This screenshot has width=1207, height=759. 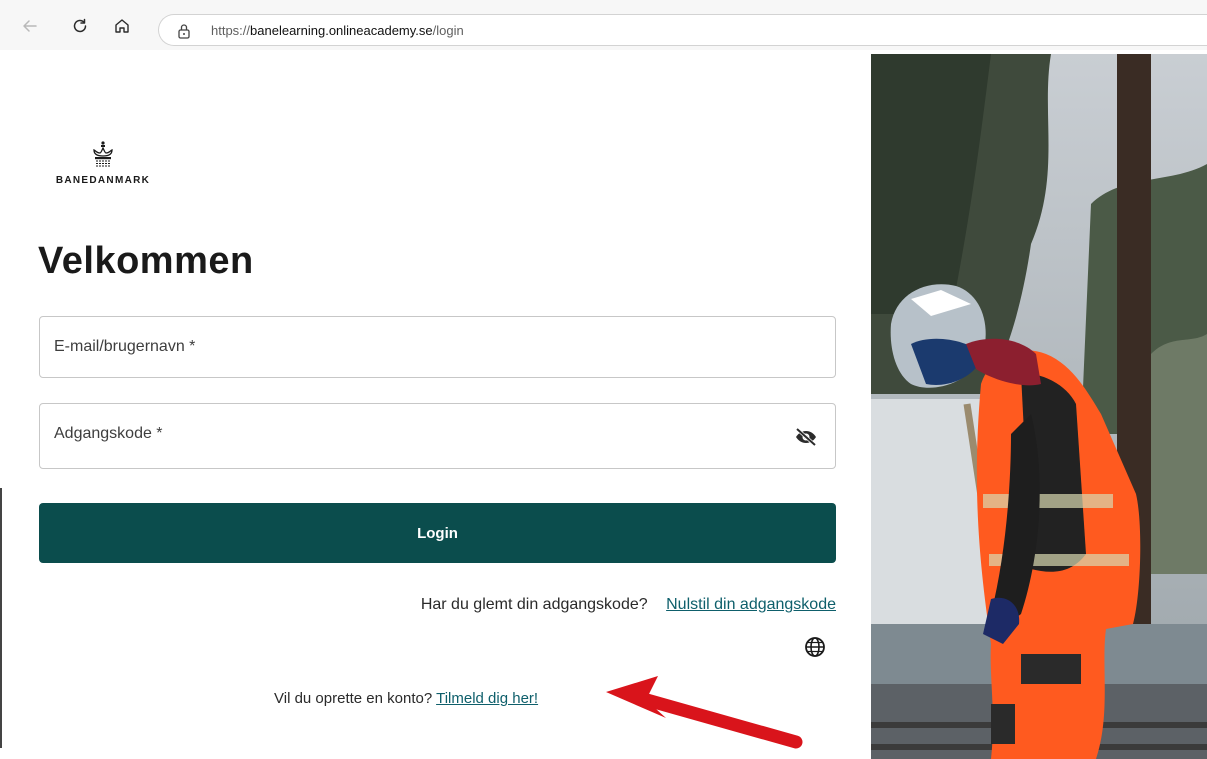 I want to click on forgot-password-text: Har du glemt din adgangskode?, so click(x=534, y=604).